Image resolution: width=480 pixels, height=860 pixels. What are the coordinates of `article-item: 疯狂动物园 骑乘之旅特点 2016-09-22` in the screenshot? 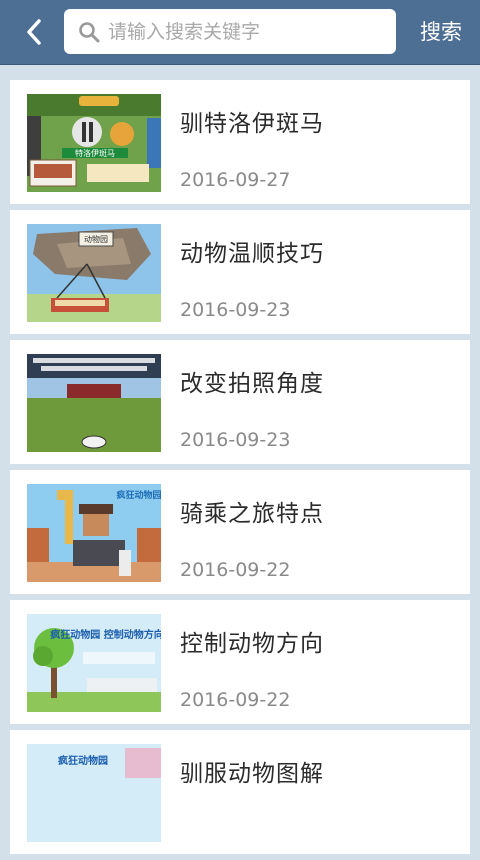 It's located at (240, 532).